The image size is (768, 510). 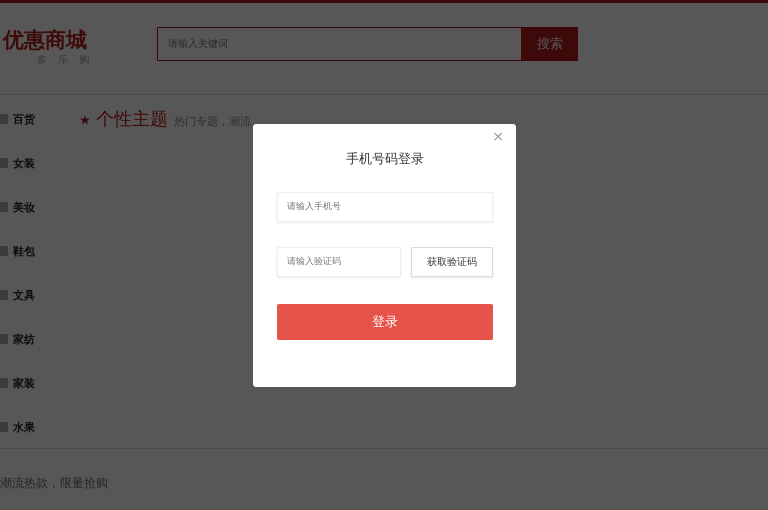 What do you see at coordinates (80, 40) in the screenshot?
I see `logo-text: 优惠商城` at bounding box center [80, 40].